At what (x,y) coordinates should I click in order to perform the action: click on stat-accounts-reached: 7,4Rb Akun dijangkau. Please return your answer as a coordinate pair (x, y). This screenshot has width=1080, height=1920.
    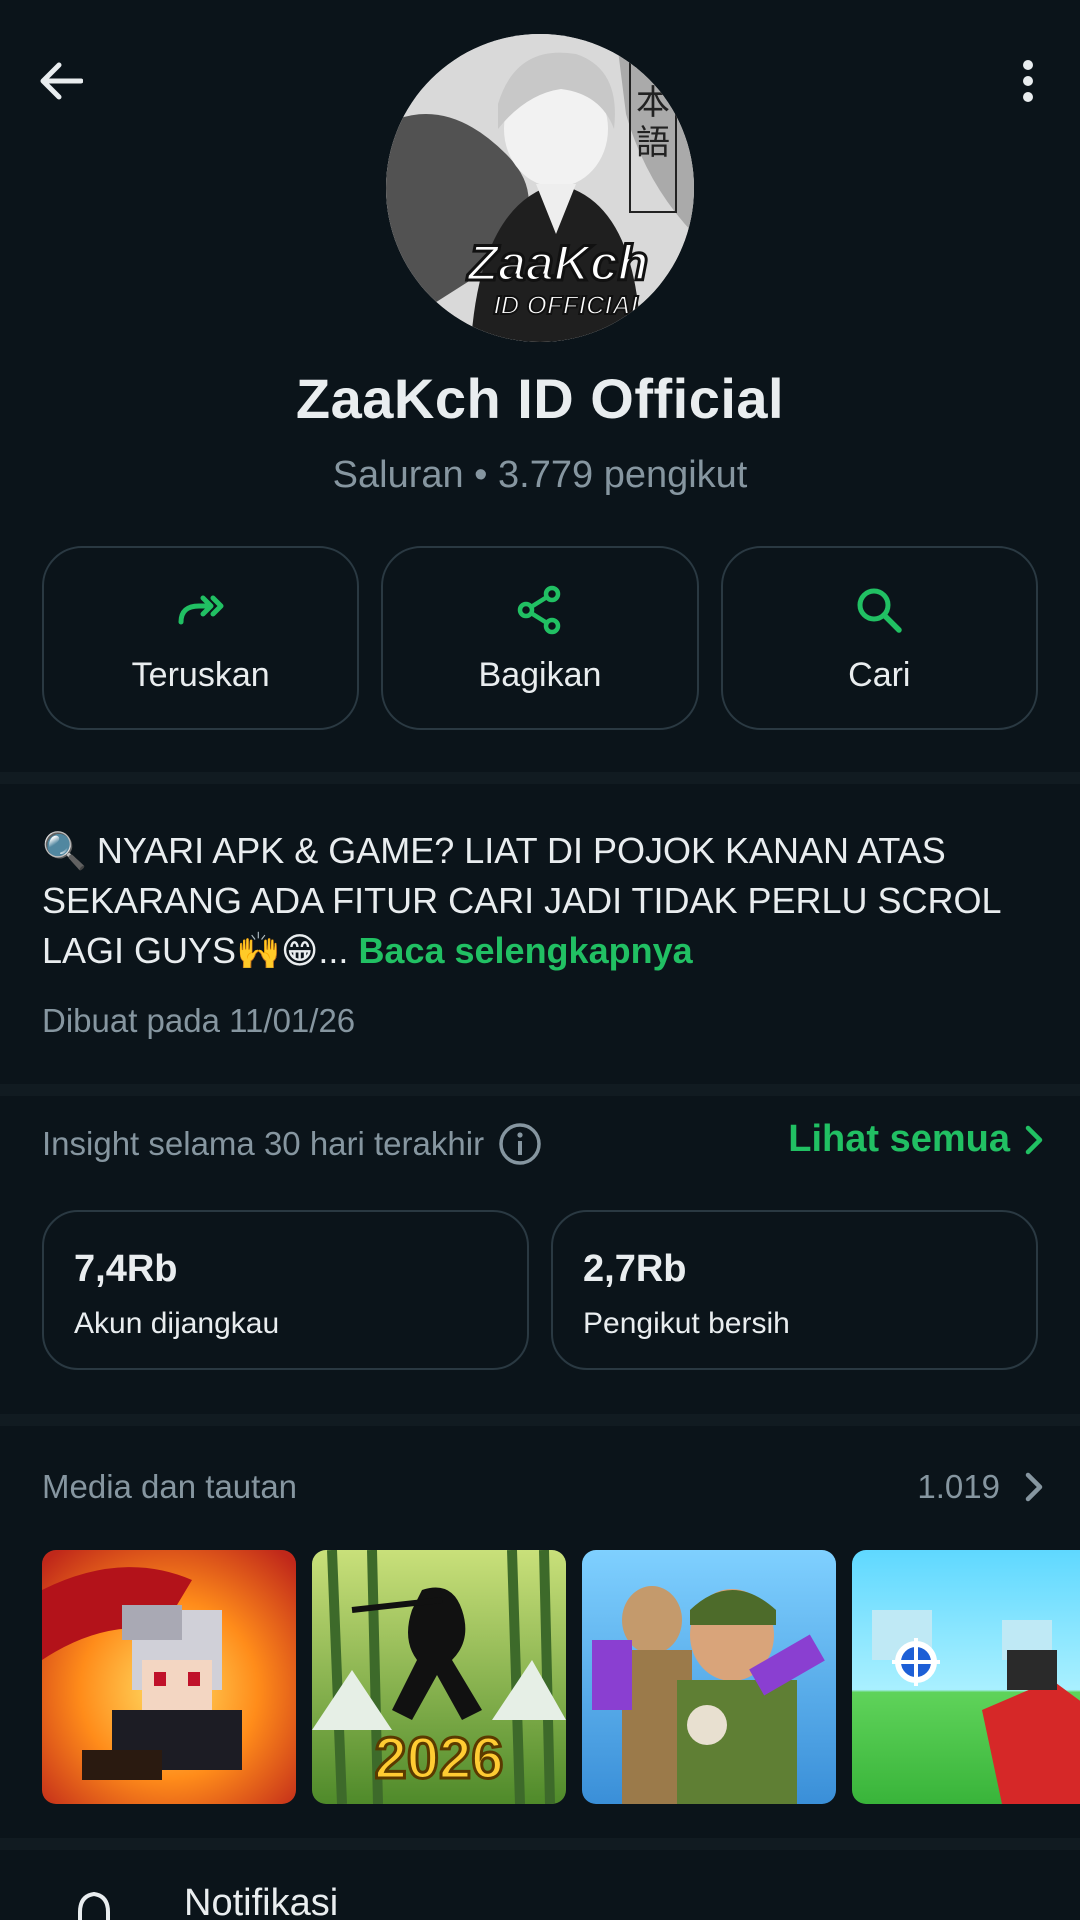
    Looking at the image, I should click on (285, 1290).